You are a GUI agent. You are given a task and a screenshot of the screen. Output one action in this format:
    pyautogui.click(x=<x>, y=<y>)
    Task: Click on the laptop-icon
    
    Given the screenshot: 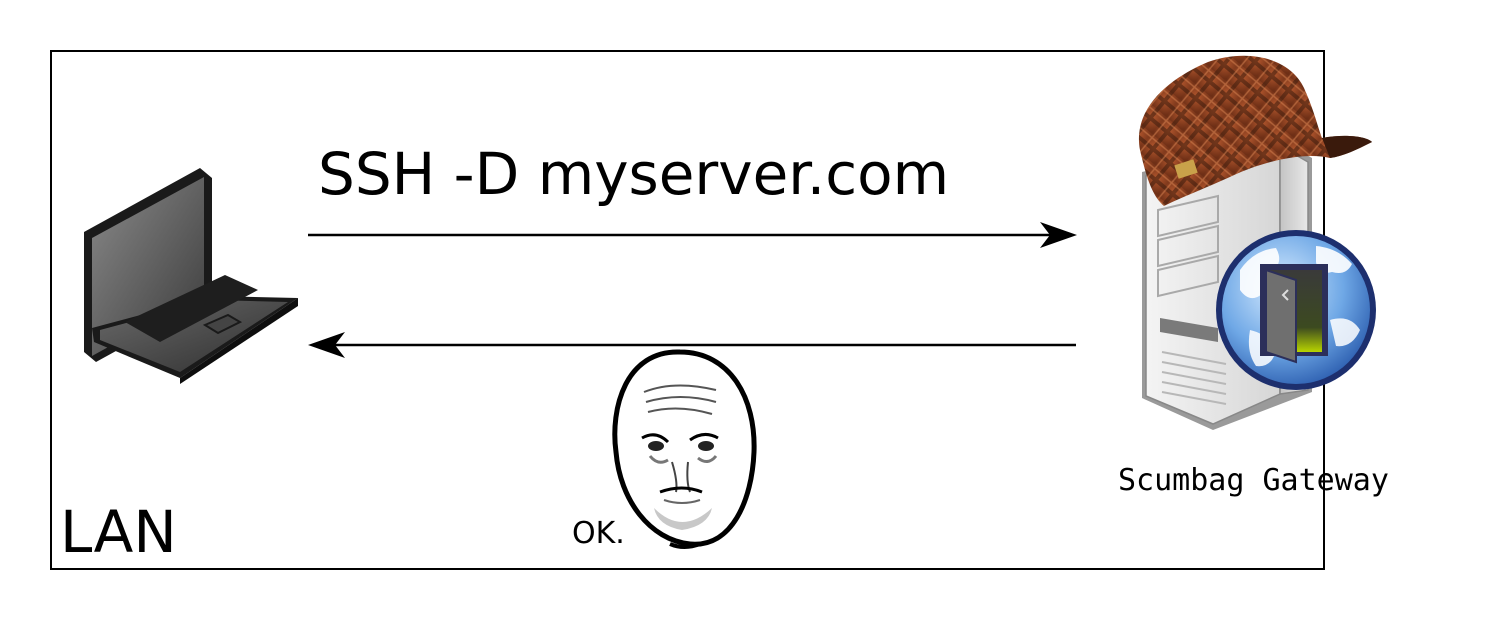 What is the action you would take?
    pyautogui.click(x=191, y=276)
    